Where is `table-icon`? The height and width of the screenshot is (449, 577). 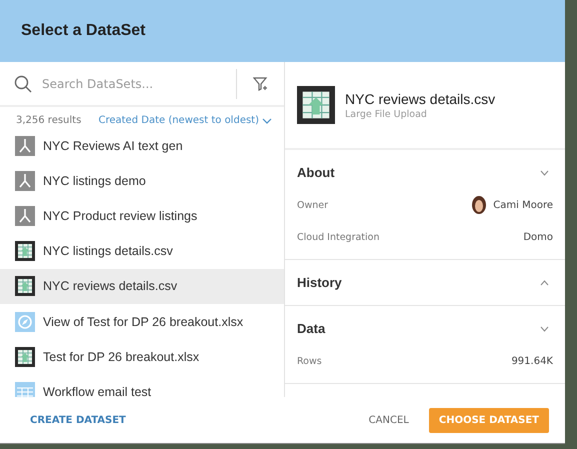 table-icon is located at coordinates (25, 389).